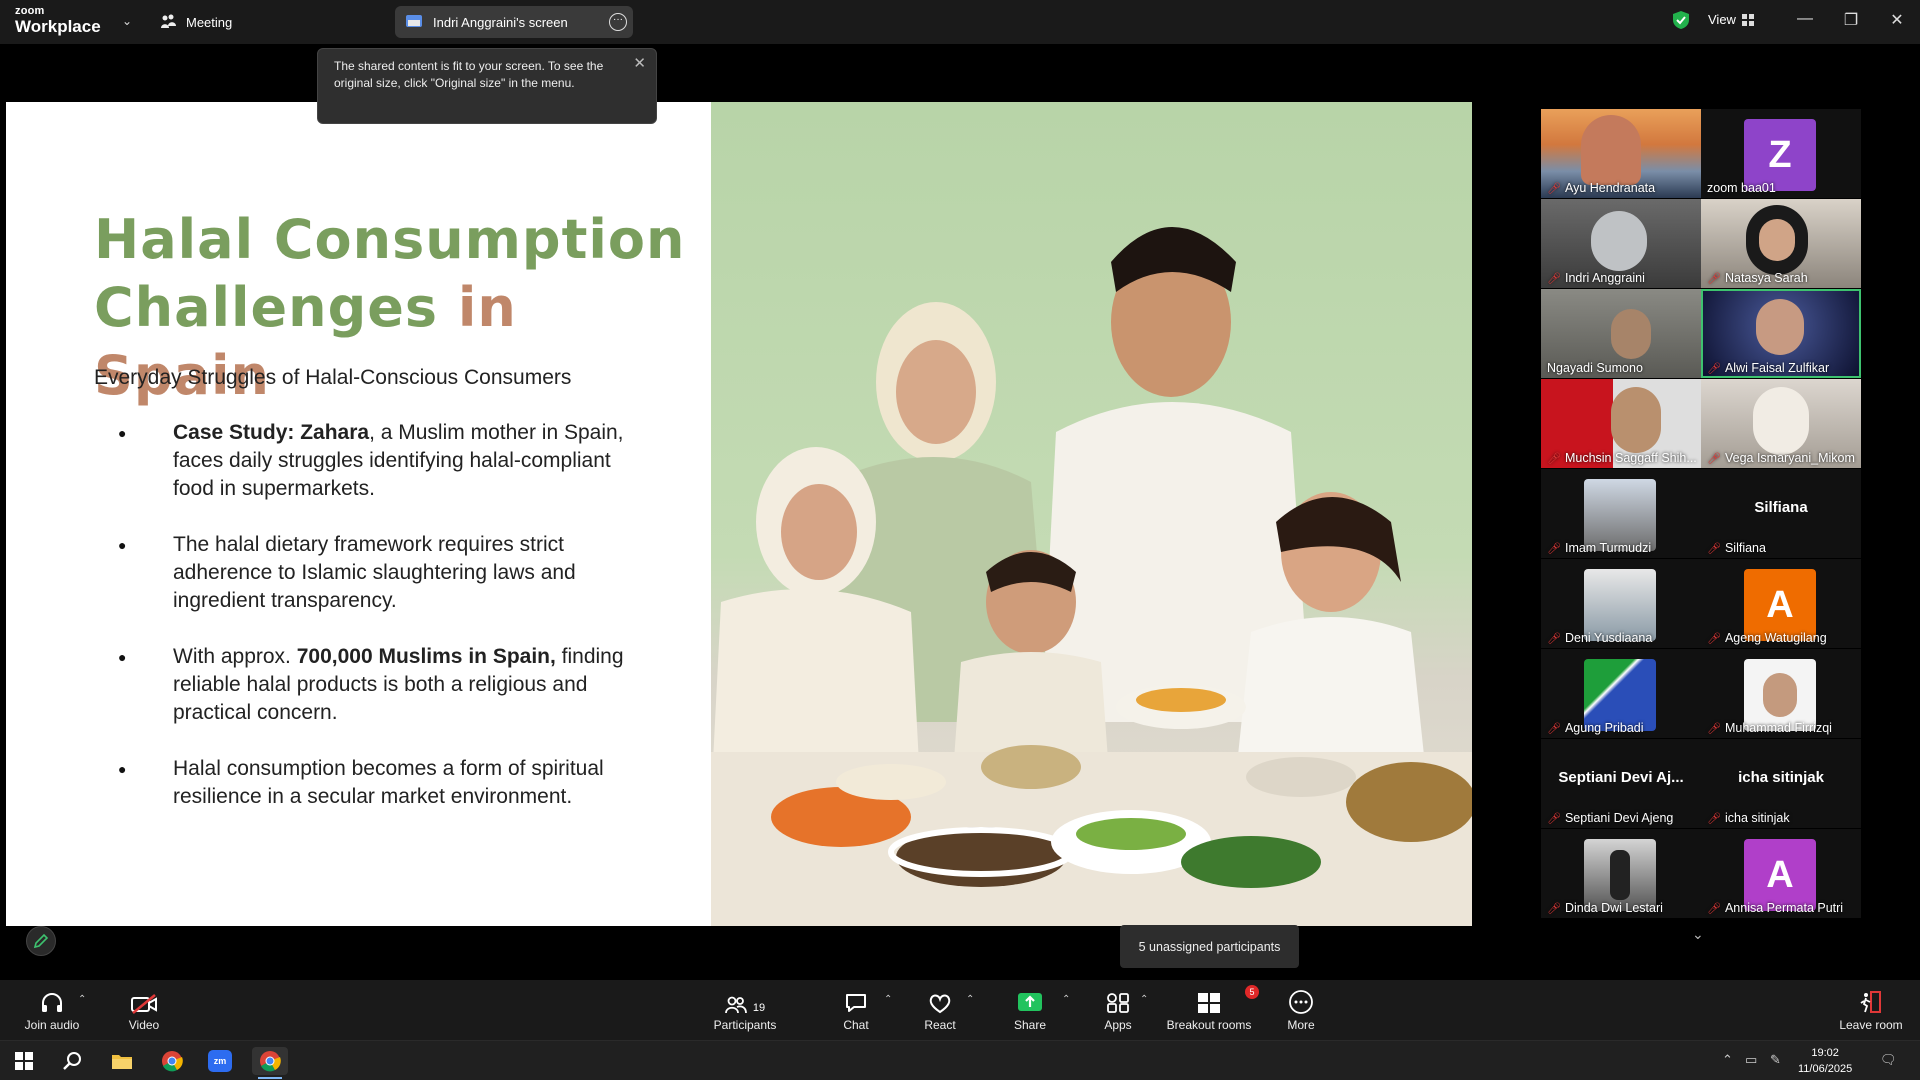  I want to click on chevron-down-icon: ⌄, so click(127, 21).